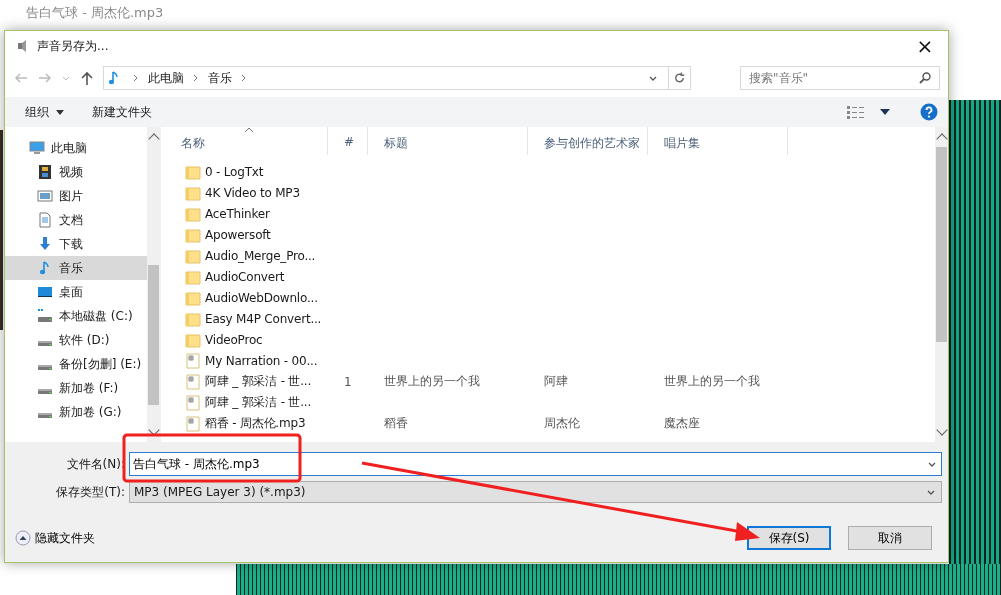 The width and height of the screenshot is (1001, 595). Describe the element at coordinates (562, 423) in the screenshot. I see `table-cell: 周杰伦` at that location.